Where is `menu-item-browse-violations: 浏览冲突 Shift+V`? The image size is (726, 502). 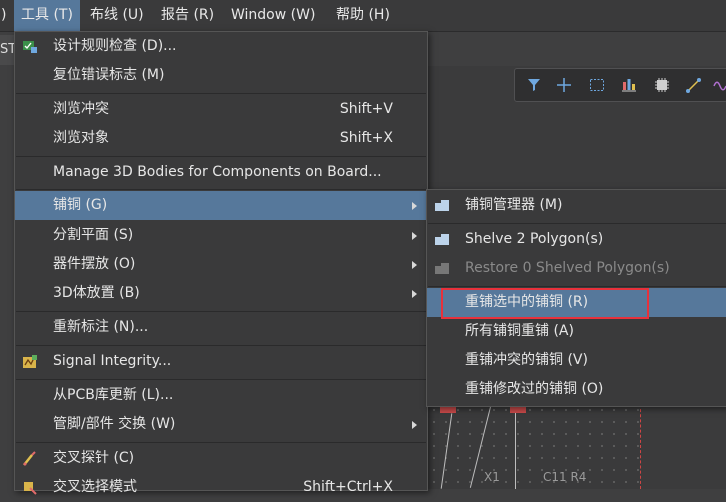 menu-item-browse-violations: 浏览冲突 Shift+V is located at coordinates (221, 109).